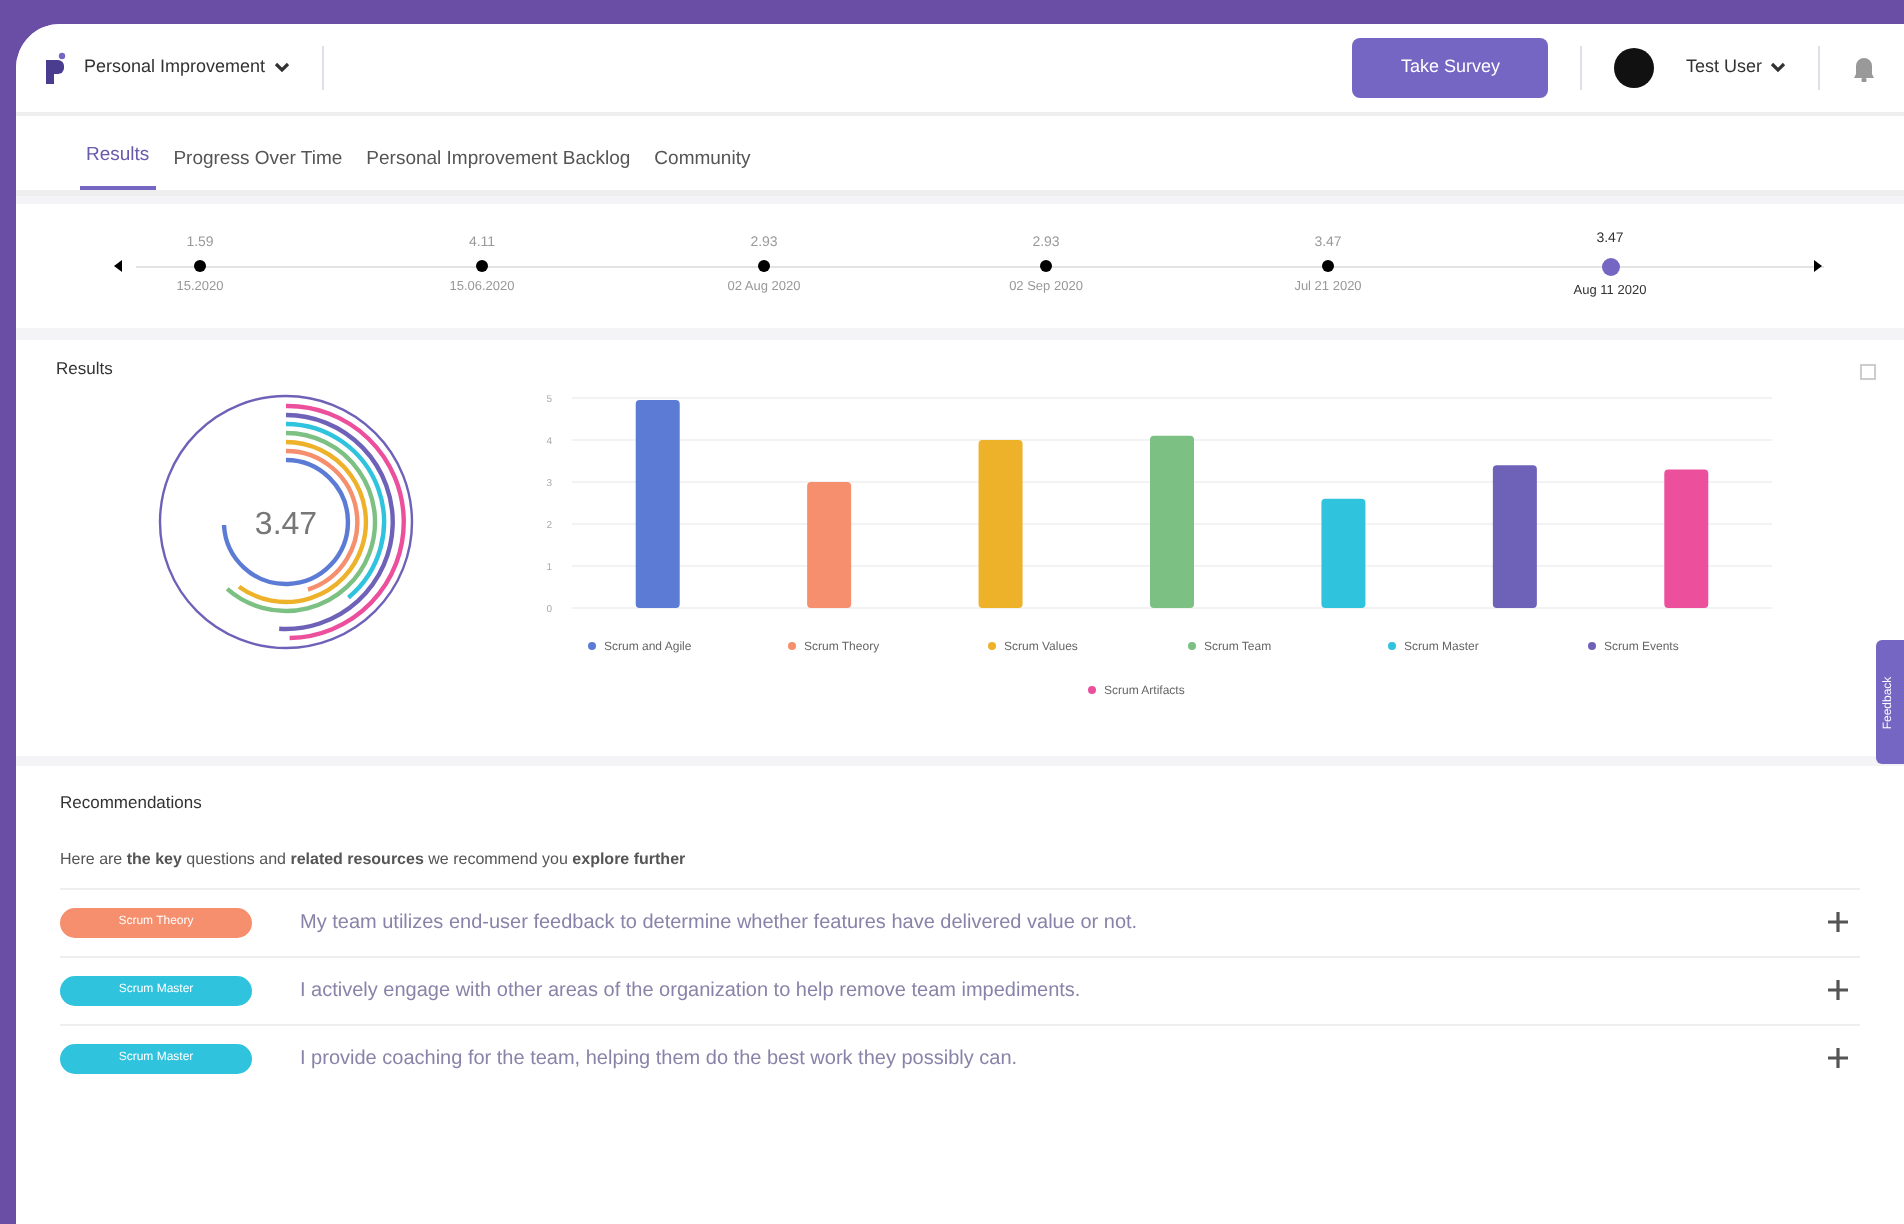  Describe the element at coordinates (258, 159) in the screenshot. I see `tab: Progress Over Time` at that location.